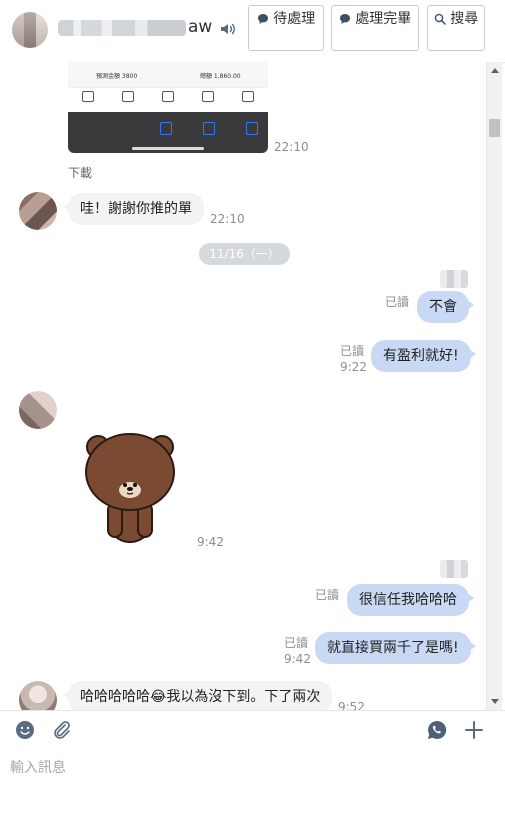 The image size is (505, 833). I want to click on done-label: 處理完畢, so click(383, 19).